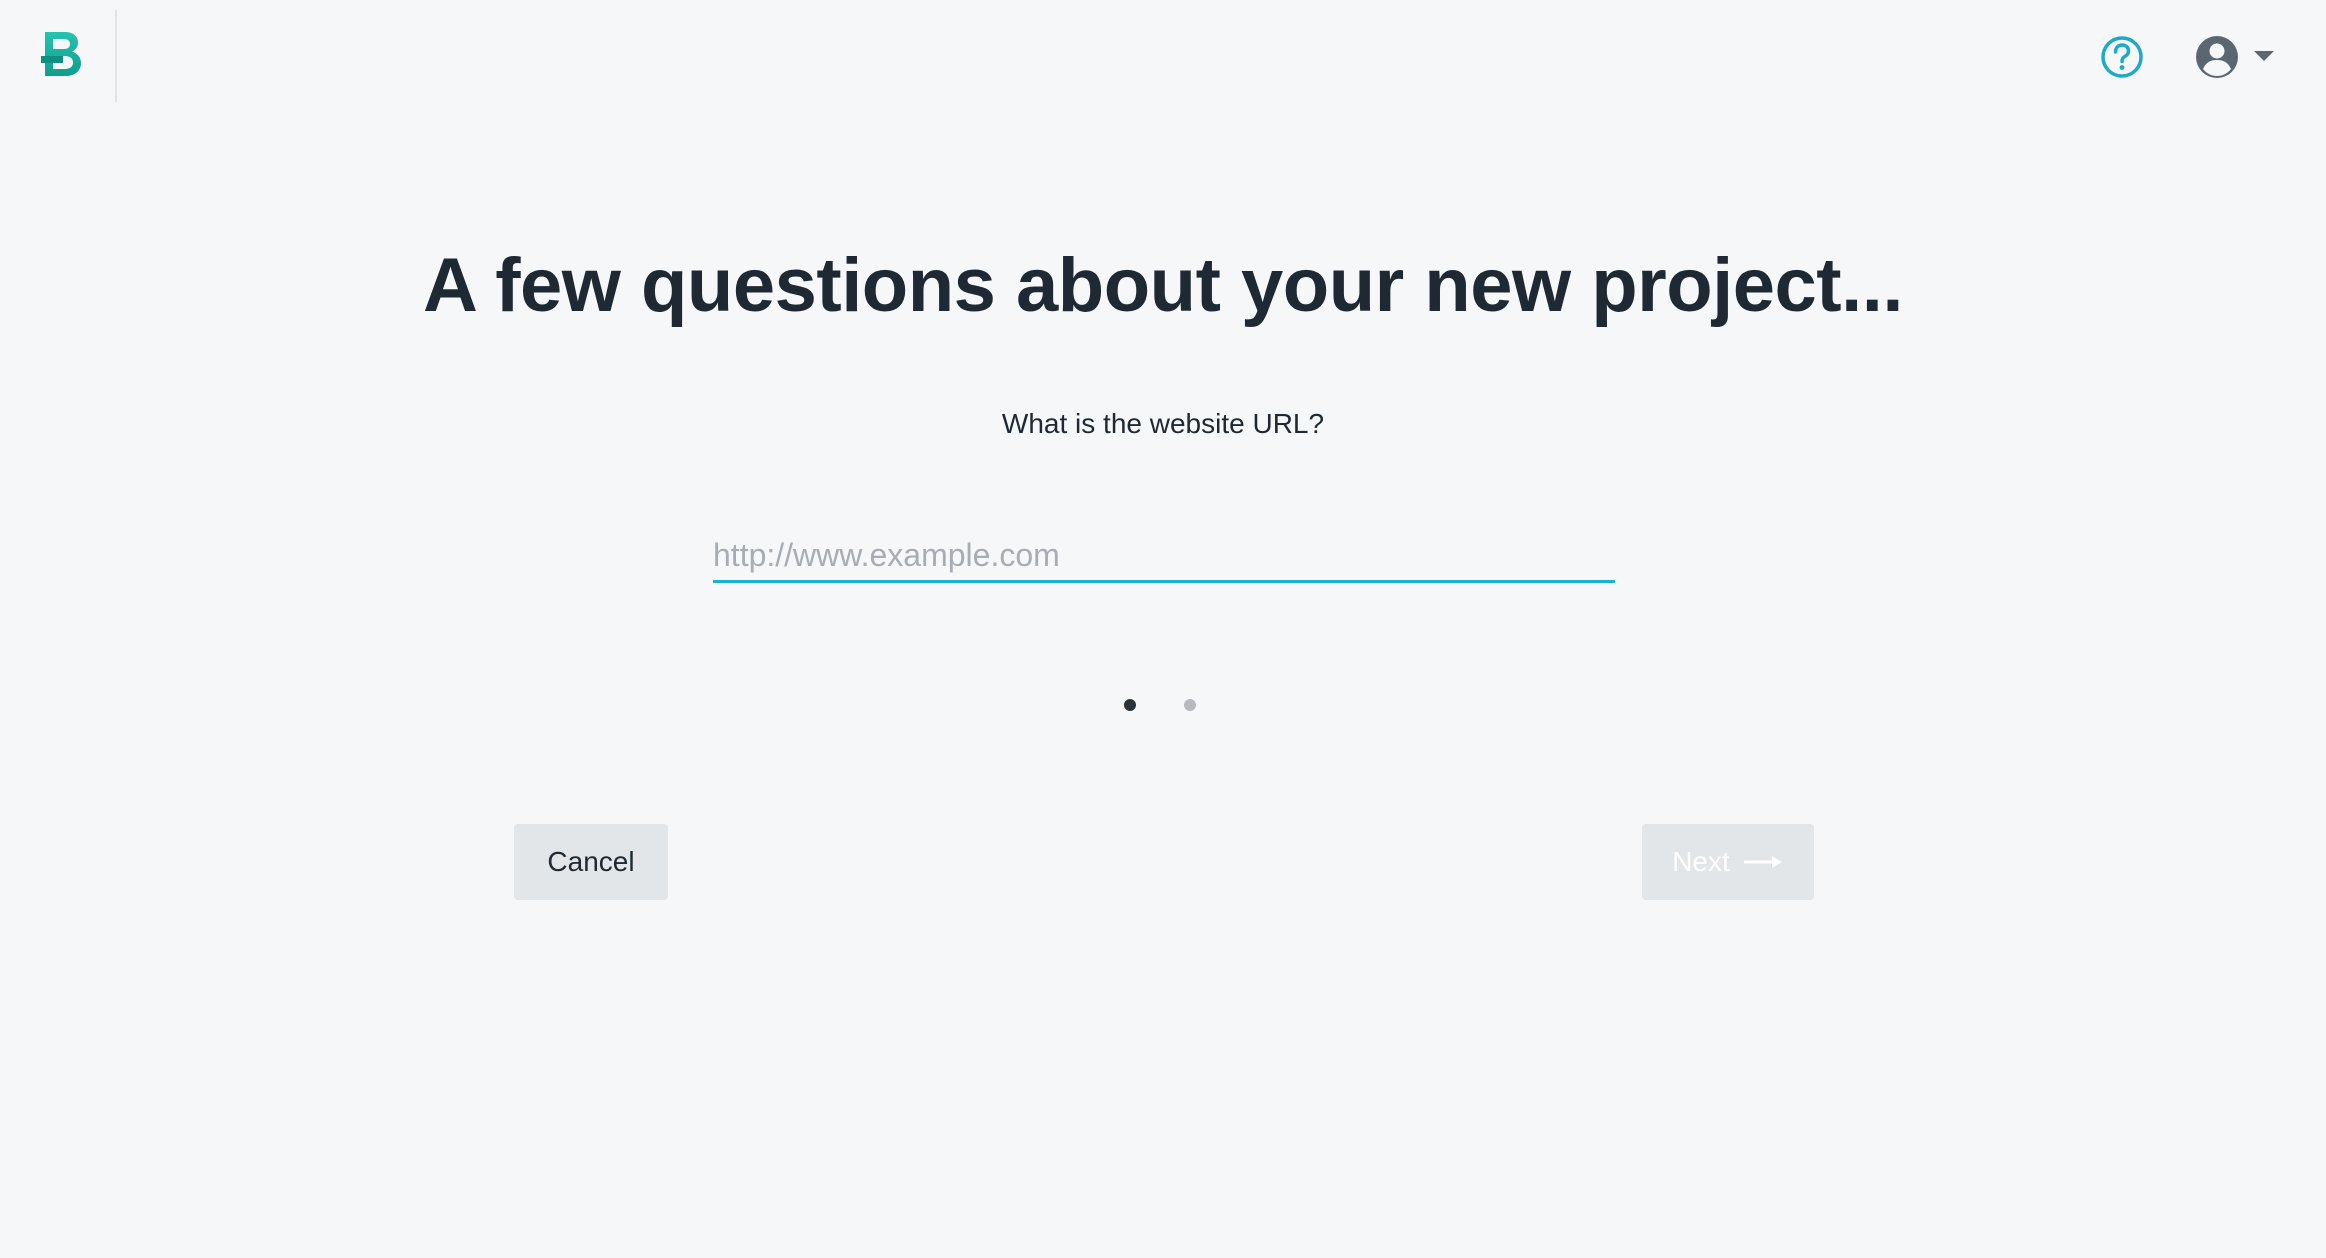 The image size is (2326, 1258). Describe the element at coordinates (1163, 423) in the screenshot. I see `question-label: What is the website URL?` at that location.